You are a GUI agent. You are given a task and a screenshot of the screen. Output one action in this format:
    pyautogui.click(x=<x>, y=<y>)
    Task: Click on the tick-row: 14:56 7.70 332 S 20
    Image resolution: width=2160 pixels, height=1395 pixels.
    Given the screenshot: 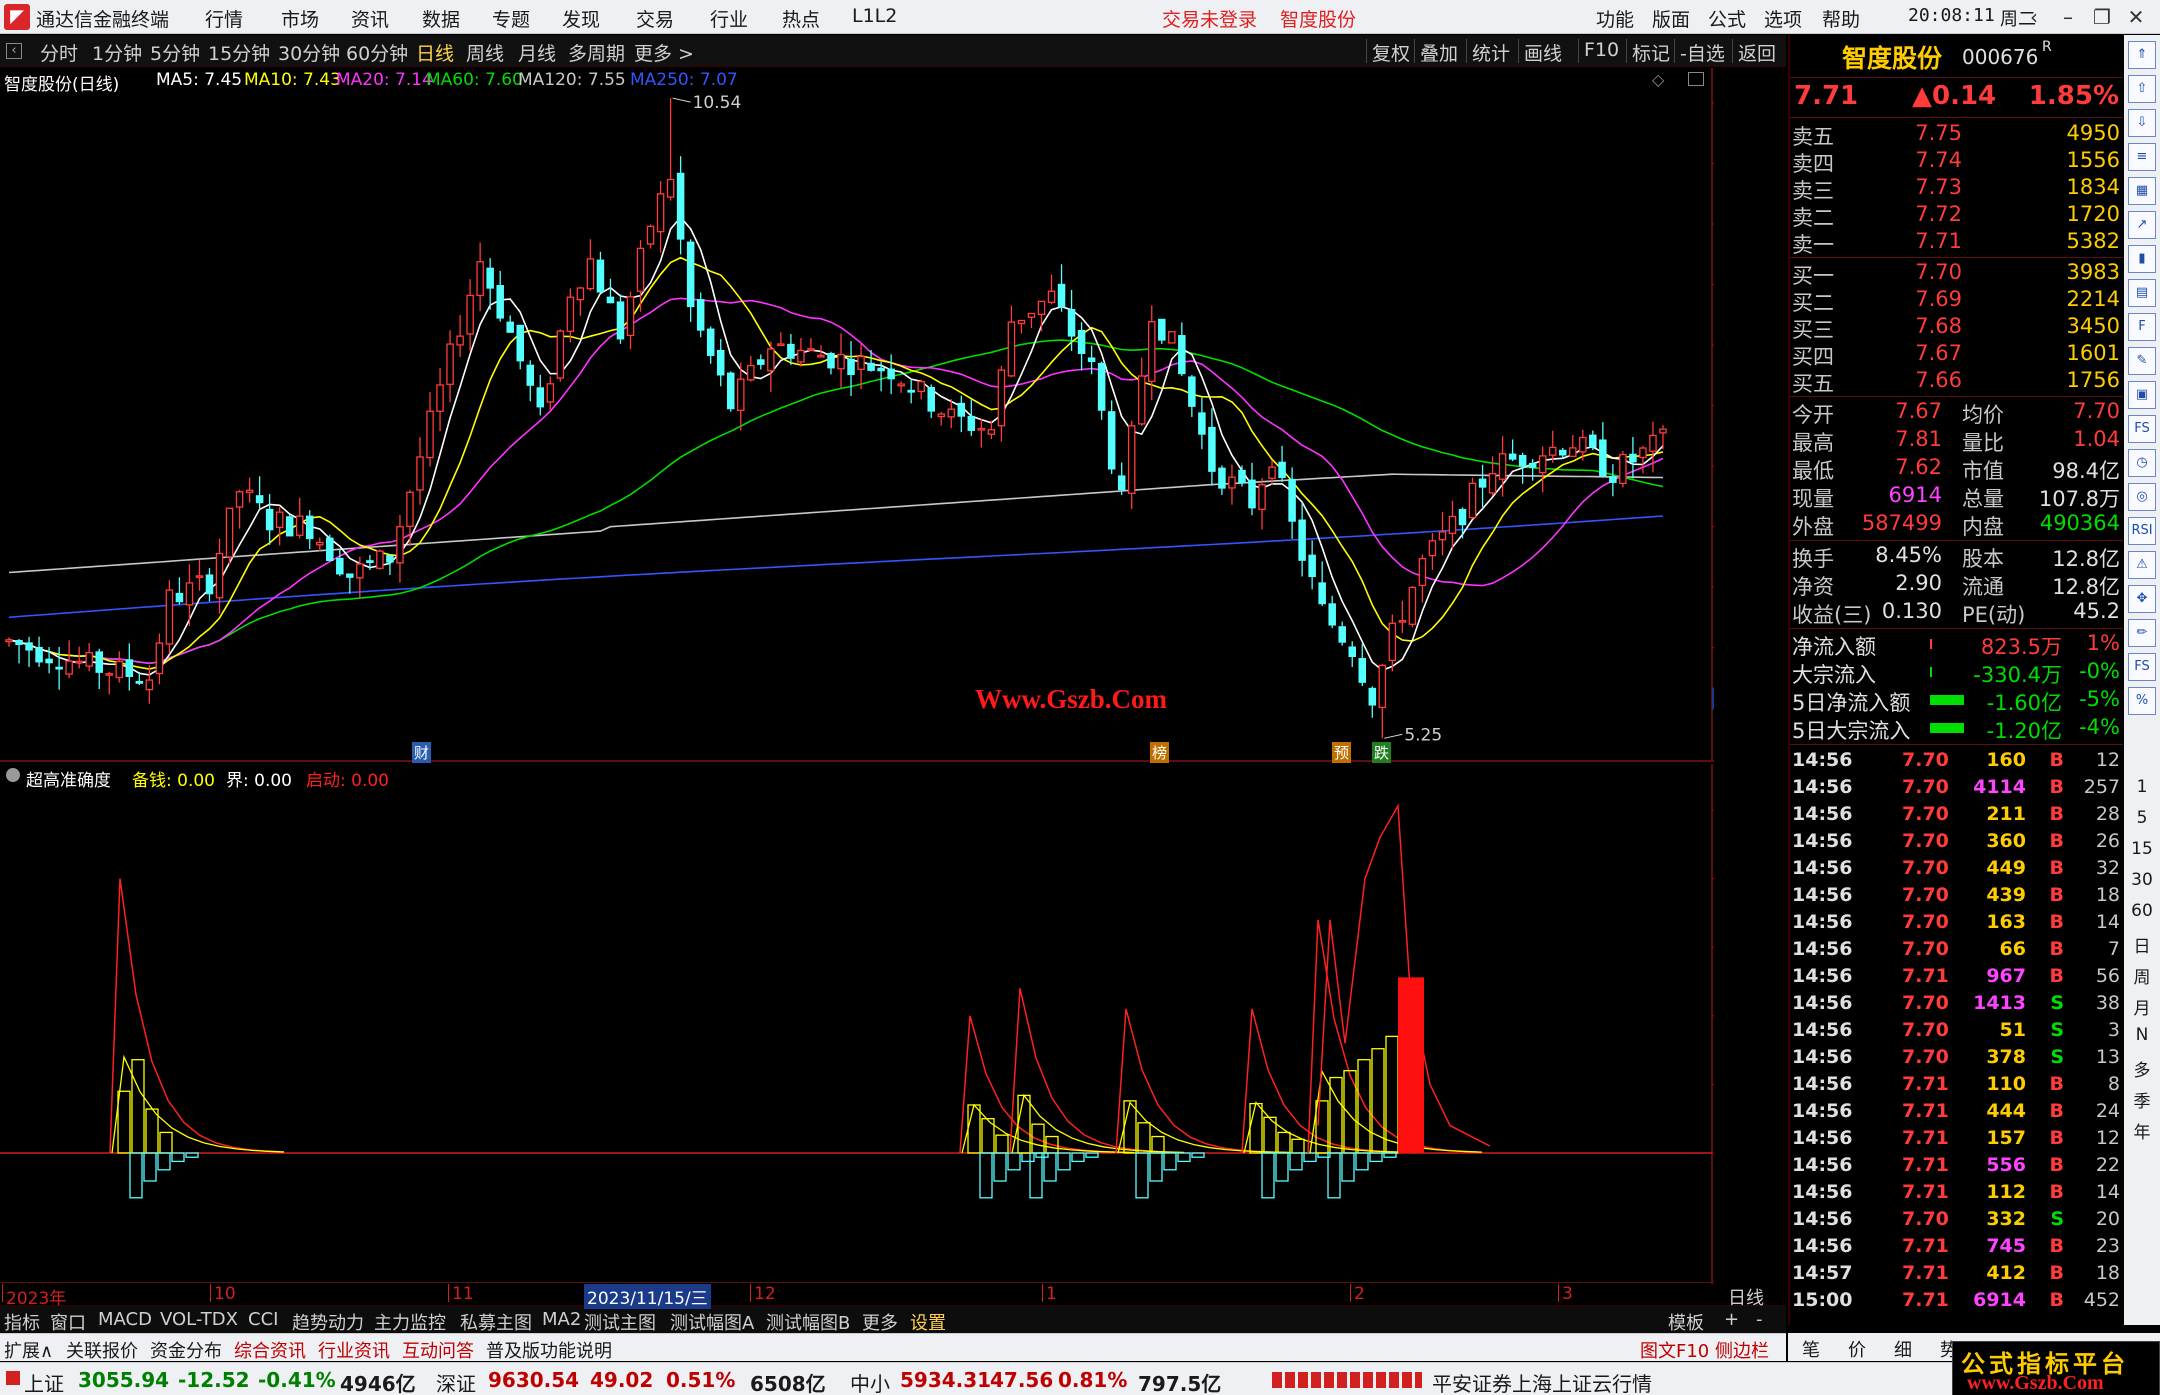 What is the action you would take?
    pyautogui.click(x=1957, y=1222)
    